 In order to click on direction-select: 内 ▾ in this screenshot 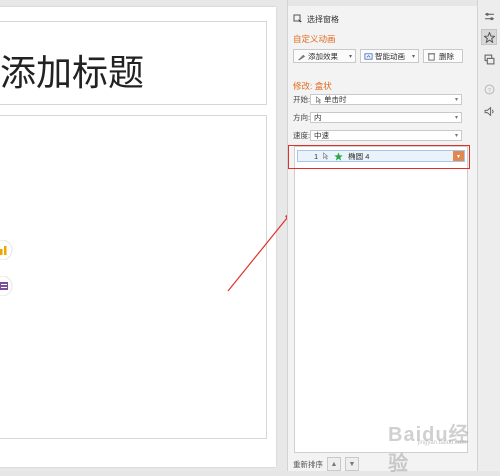, I will do `click(386, 117)`.